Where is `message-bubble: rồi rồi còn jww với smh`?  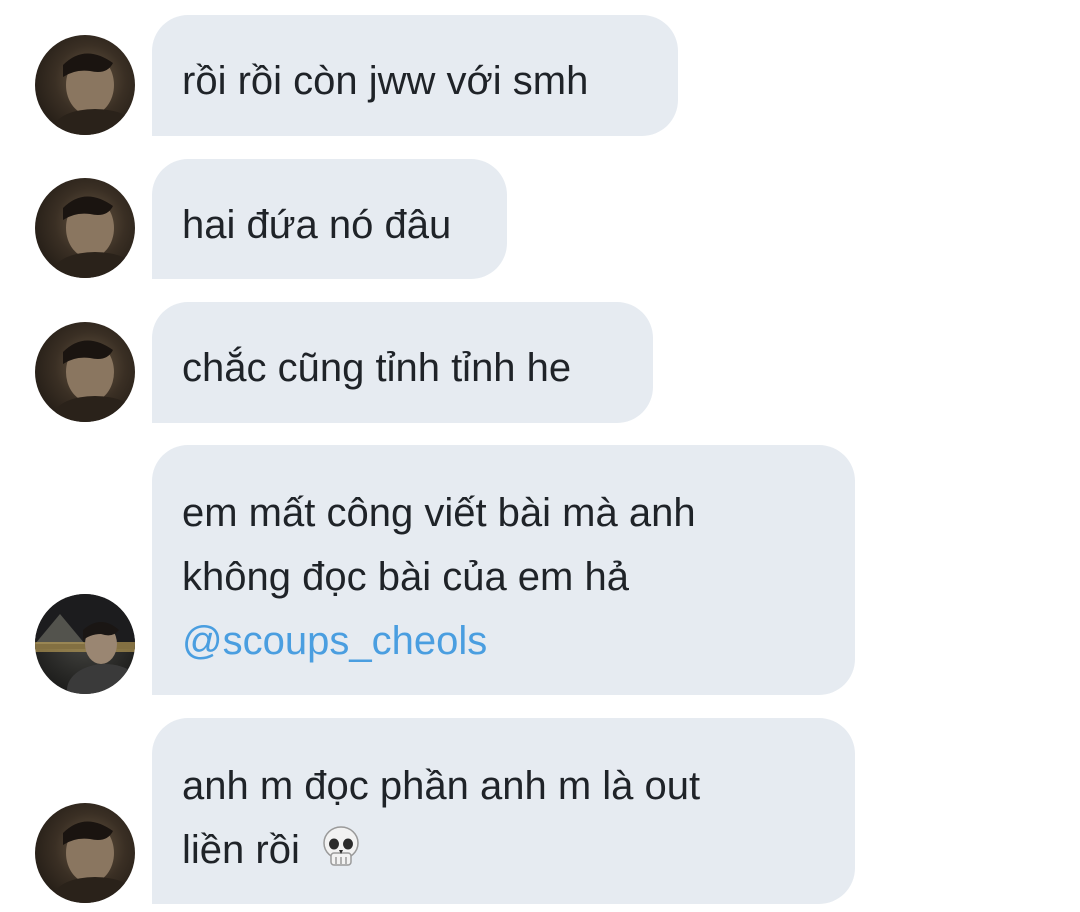
message-bubble: rồi rồi còn jww với smh is located at coordinates (415, 75).